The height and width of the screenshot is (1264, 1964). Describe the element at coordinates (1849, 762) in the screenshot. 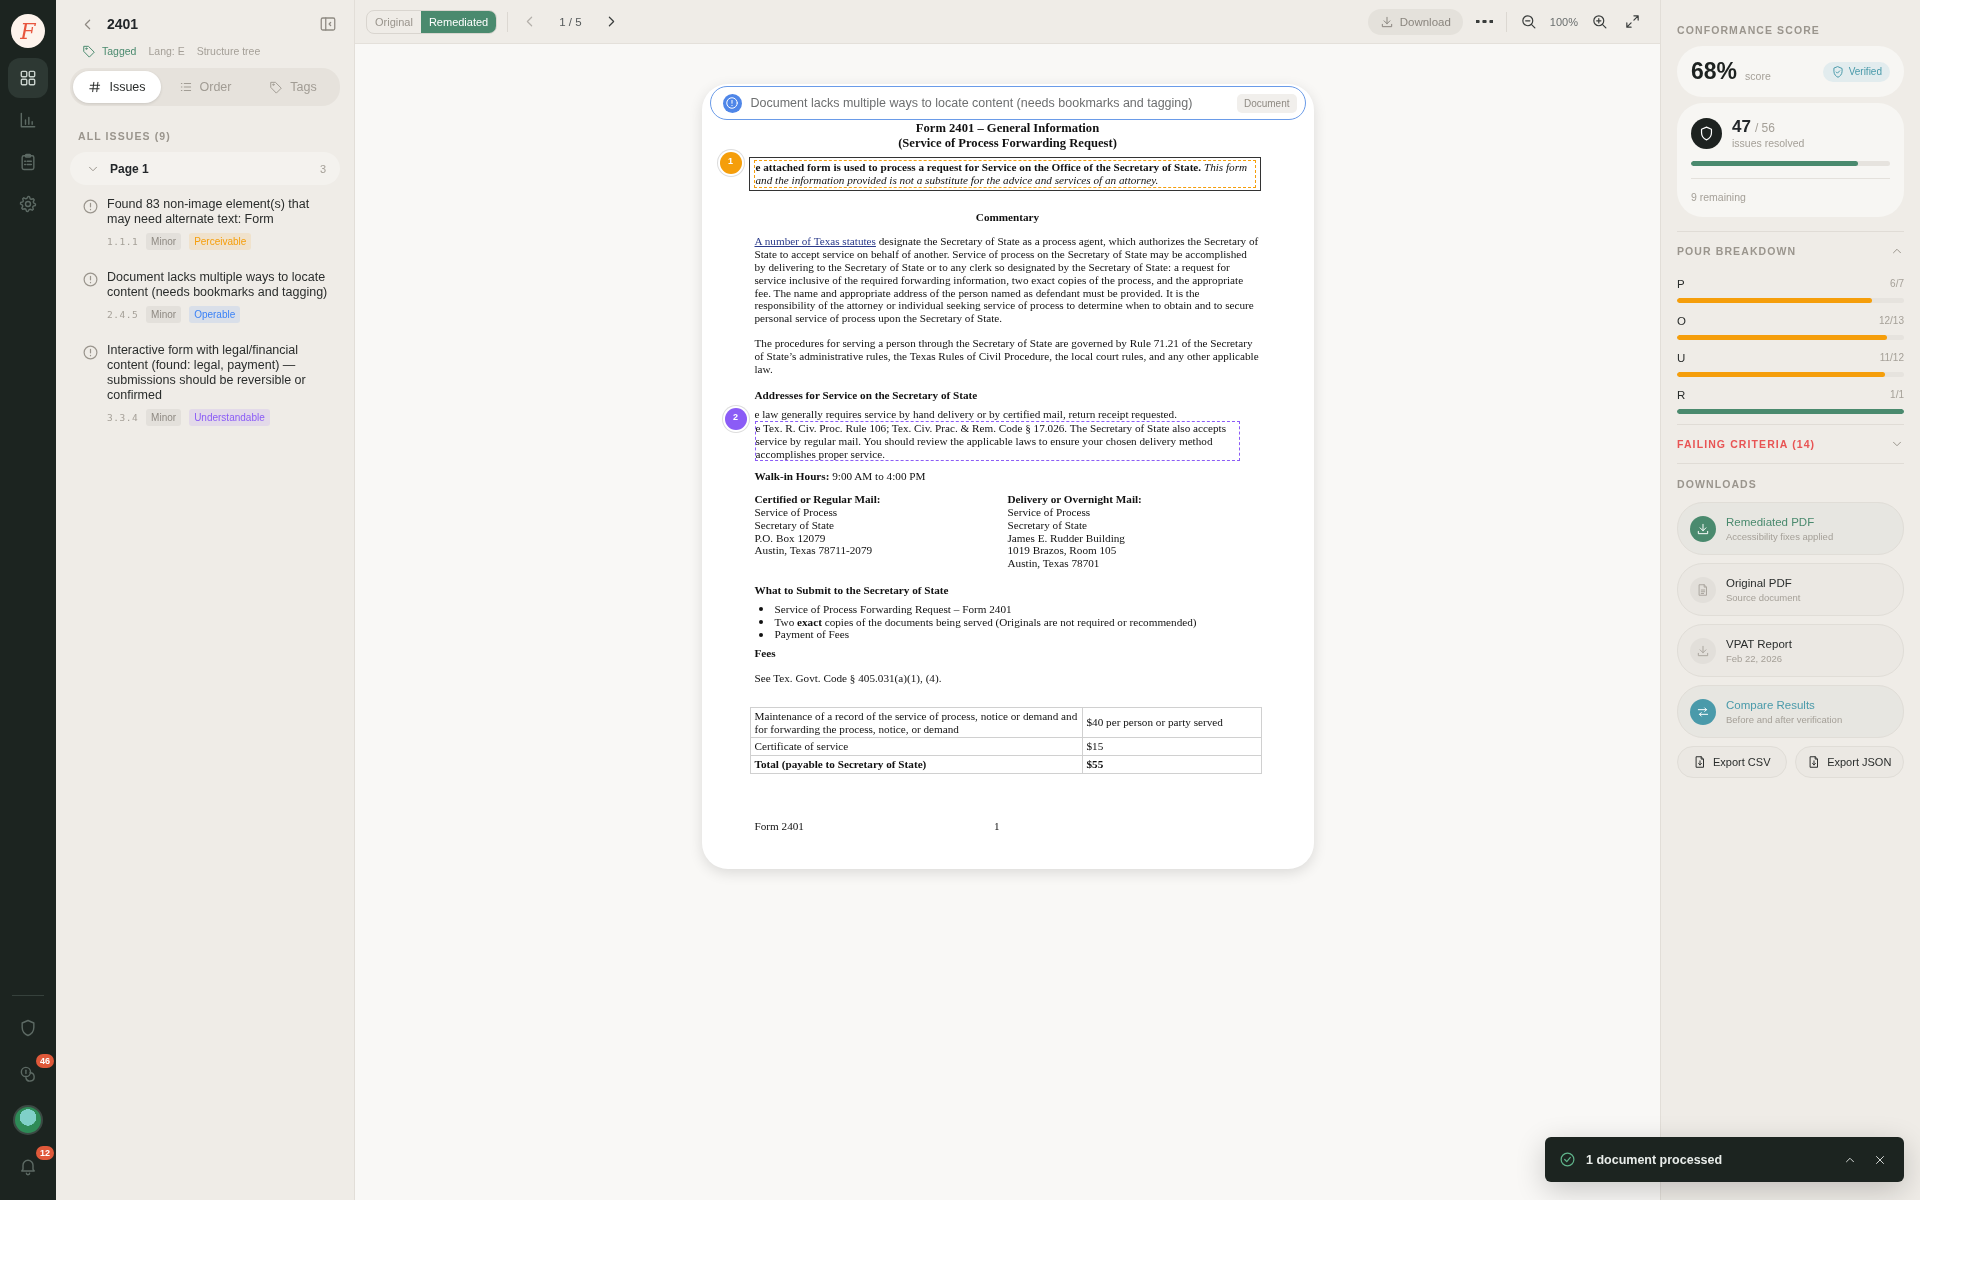

I see `export-button: Export JSON` at that location.